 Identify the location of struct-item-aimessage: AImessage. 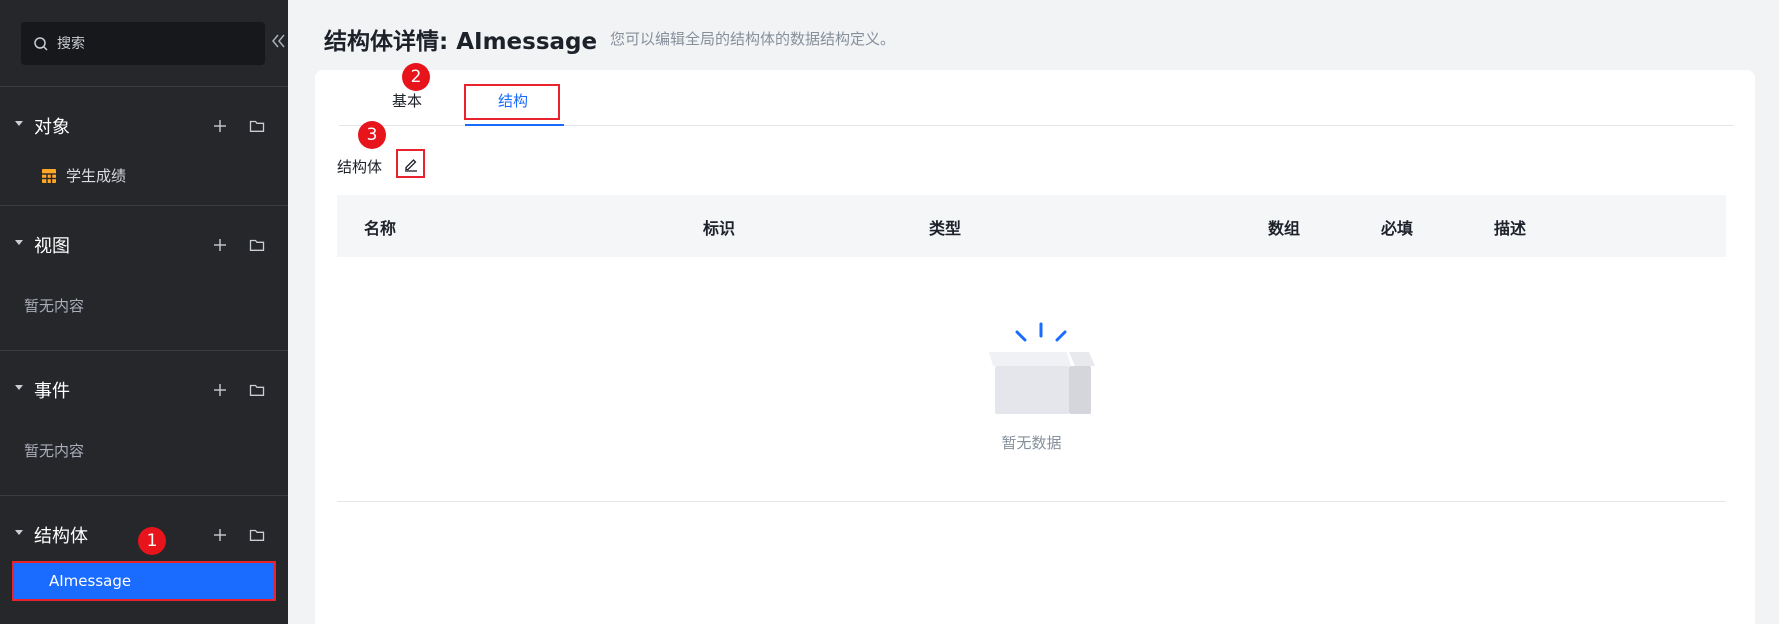
(144, 581).